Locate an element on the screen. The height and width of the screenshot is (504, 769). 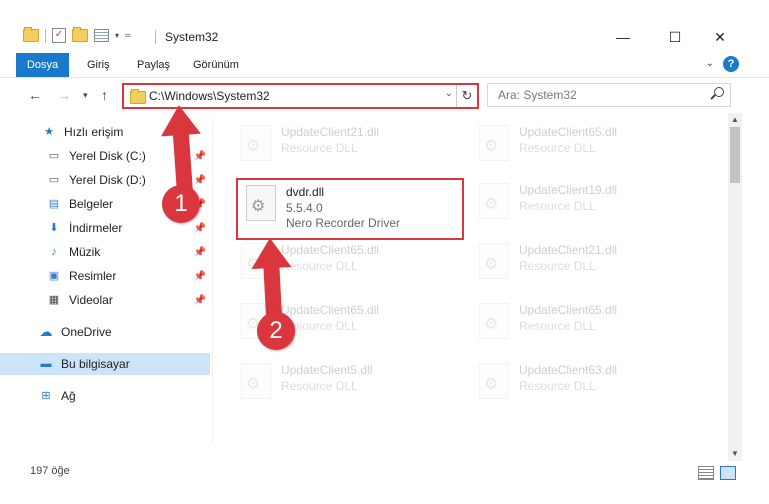
step-badge-1: 1 is located at coordinates (181, 204).